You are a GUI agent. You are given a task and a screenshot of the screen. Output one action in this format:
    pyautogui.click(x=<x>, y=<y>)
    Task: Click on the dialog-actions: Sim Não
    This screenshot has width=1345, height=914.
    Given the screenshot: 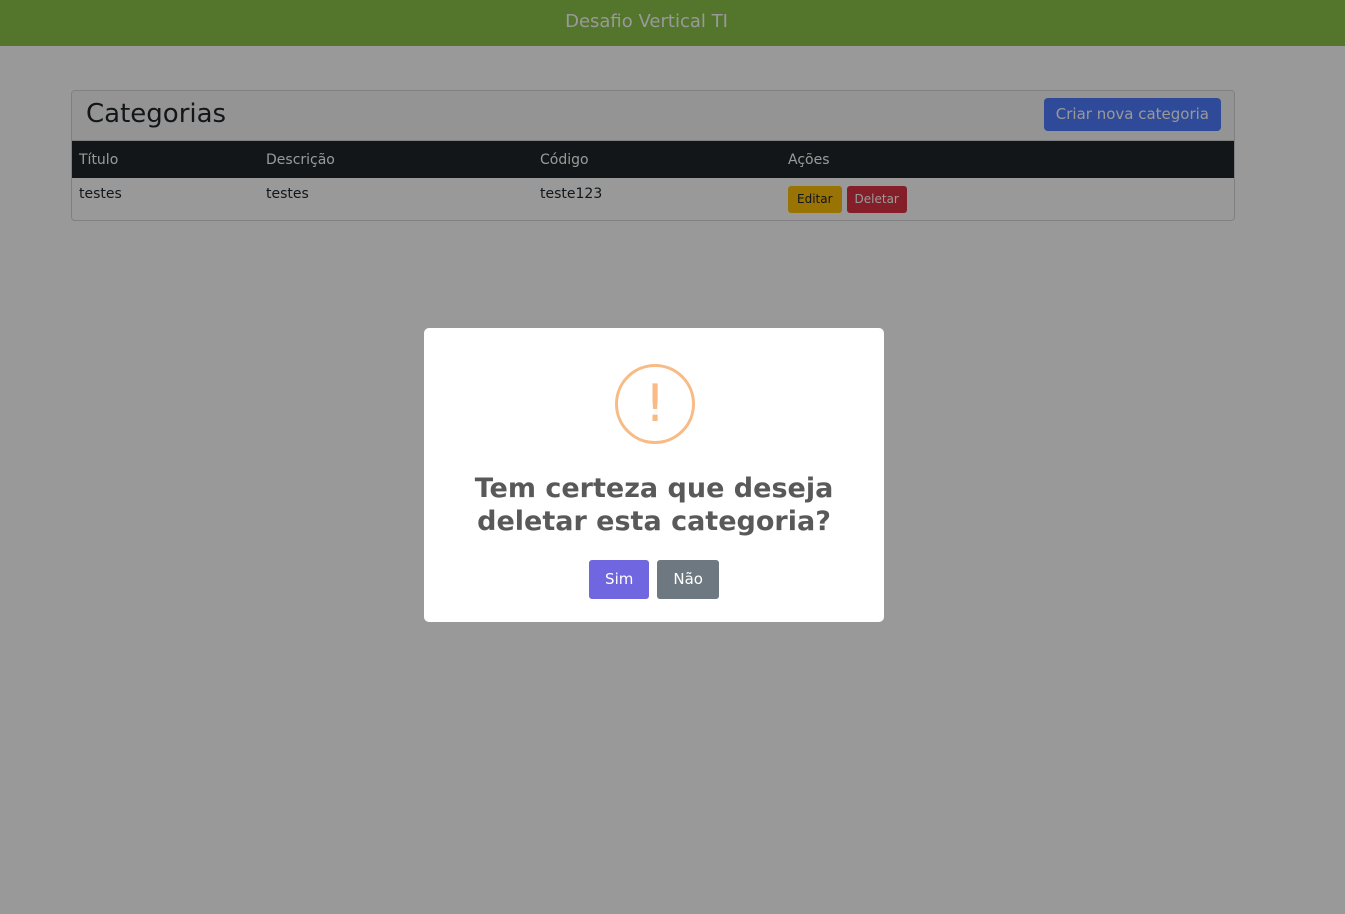 What is the action you would take?
    pyautogui.click(x=654, y=579)
    